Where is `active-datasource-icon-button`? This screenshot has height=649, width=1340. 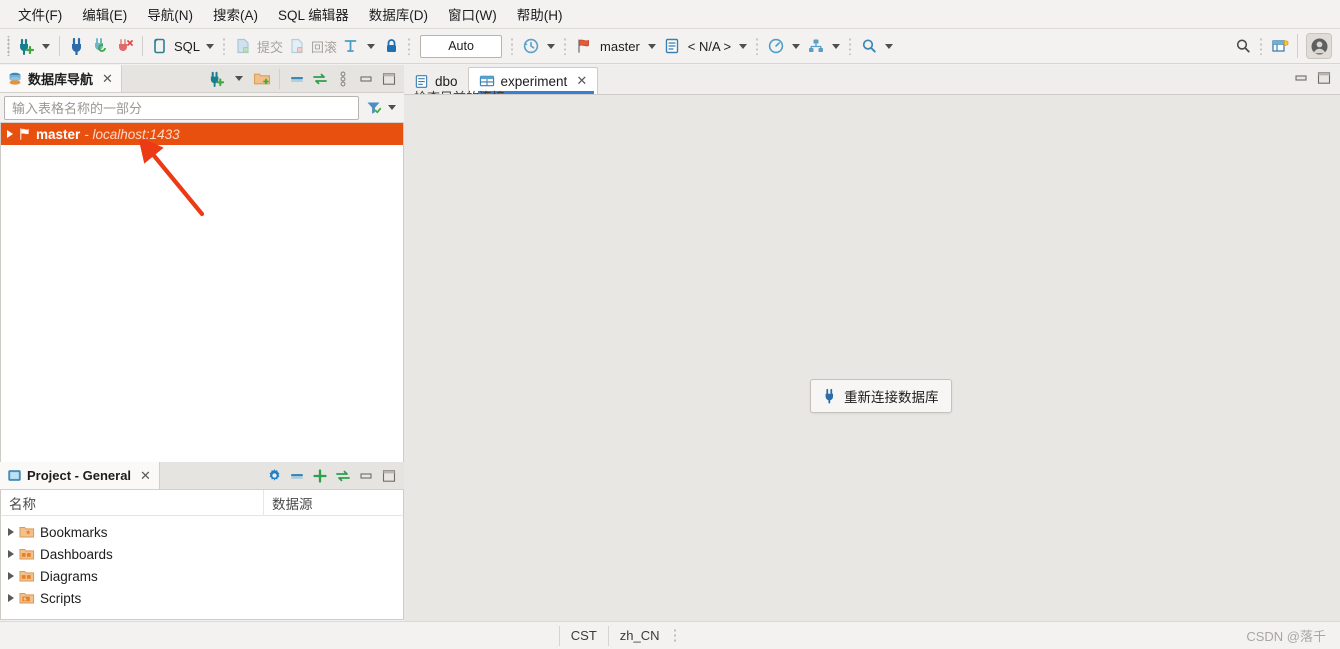 active-datasource-icon-button is located at coordinates (584, 46).